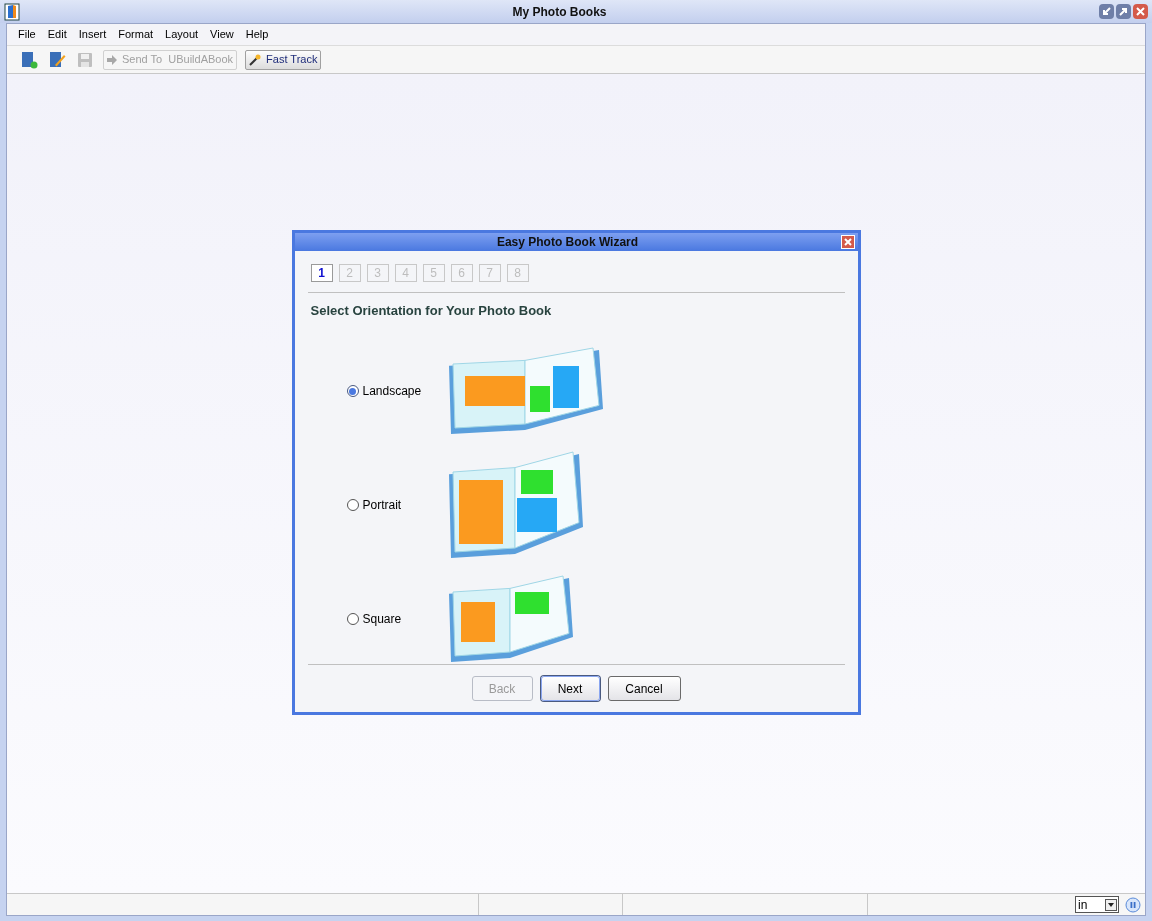 The image size is (1152, 921). What do you see at coordinates (559, 12) in the screenshot?
I see `window-title: My Photo Books` at bounding box center [559, 12].